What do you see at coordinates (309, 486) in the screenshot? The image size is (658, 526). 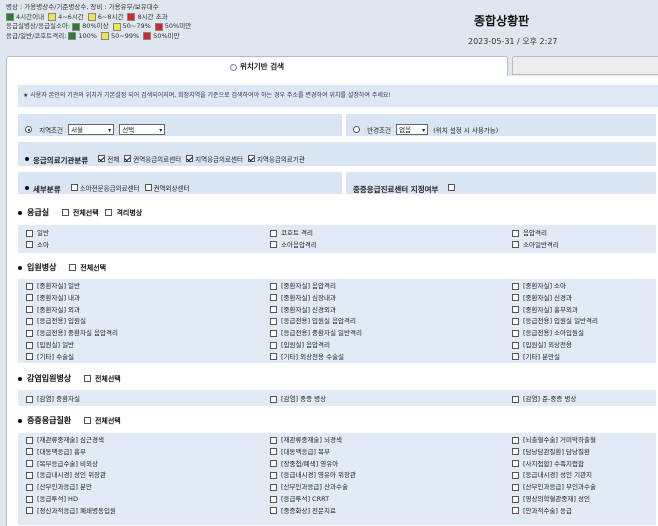 I see `severe-option: [산부인과응급] 산과수술` at bounding box center [309, 486].